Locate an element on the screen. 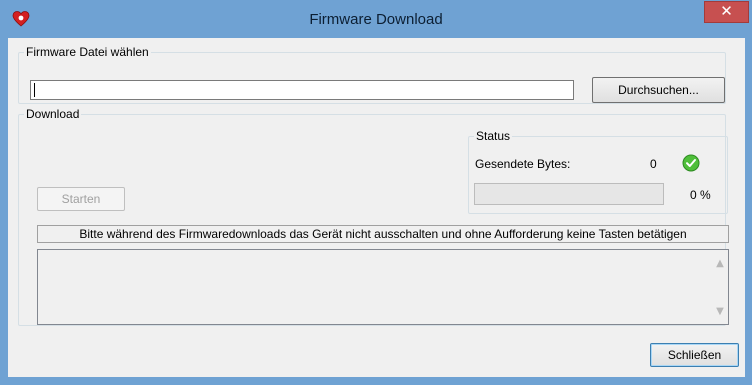 The height and width of the screenshot is (385, 752). title-bar: Firmware Download ✕ is located at coordinates (376, 19).